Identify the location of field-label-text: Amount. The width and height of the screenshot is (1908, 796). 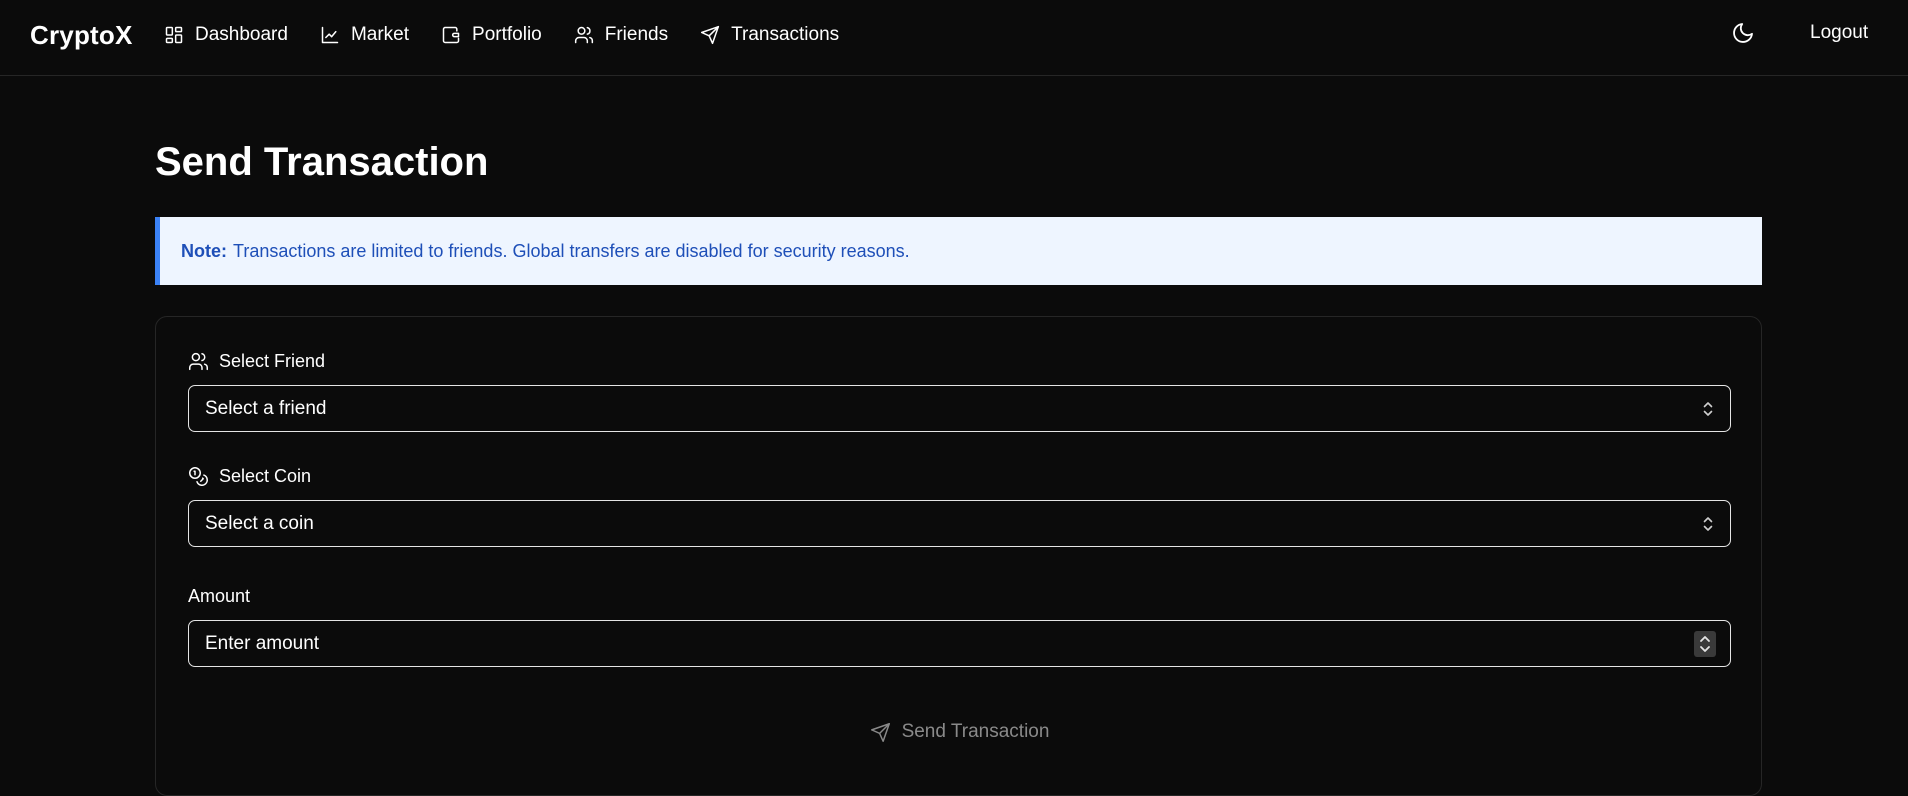
(219, 596).